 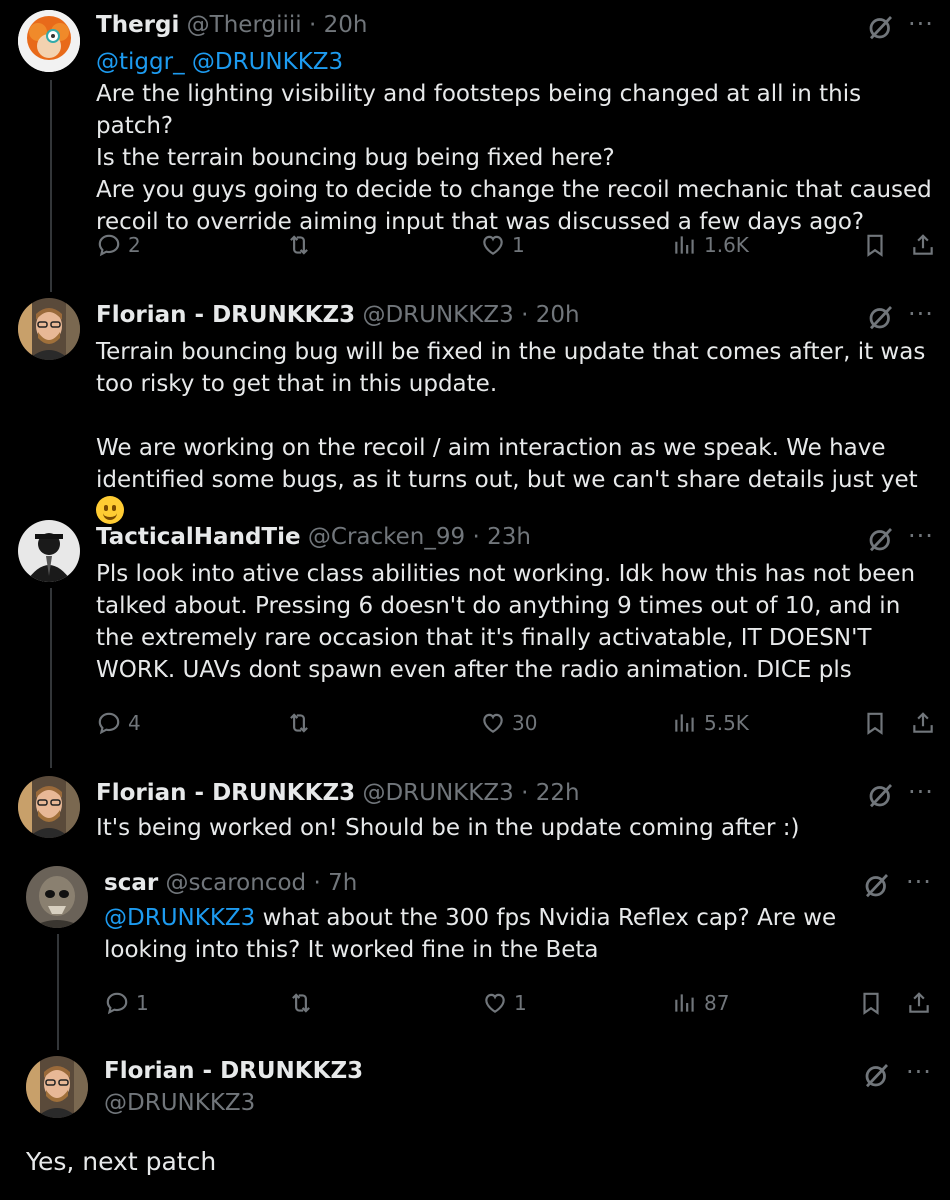 I want to click on reply-button: 4, so click(x=118, y=723).